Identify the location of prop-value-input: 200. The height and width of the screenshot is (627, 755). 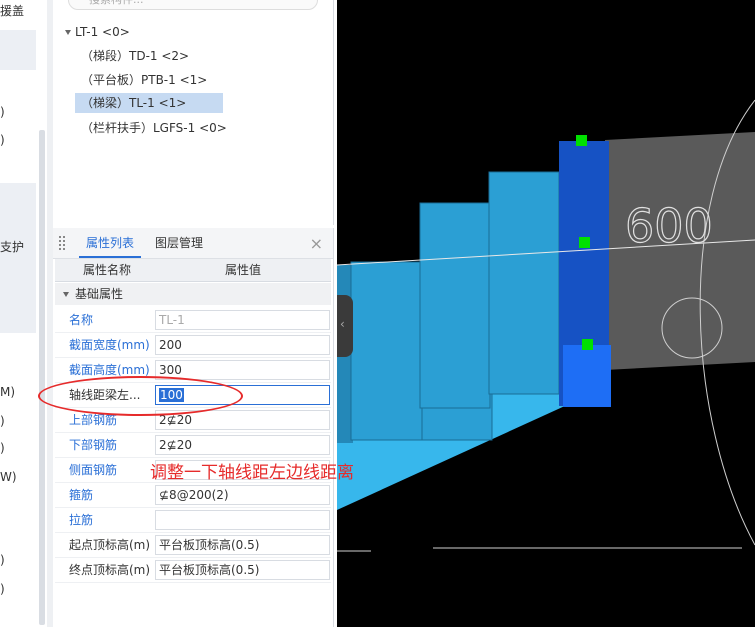
(242, 345).